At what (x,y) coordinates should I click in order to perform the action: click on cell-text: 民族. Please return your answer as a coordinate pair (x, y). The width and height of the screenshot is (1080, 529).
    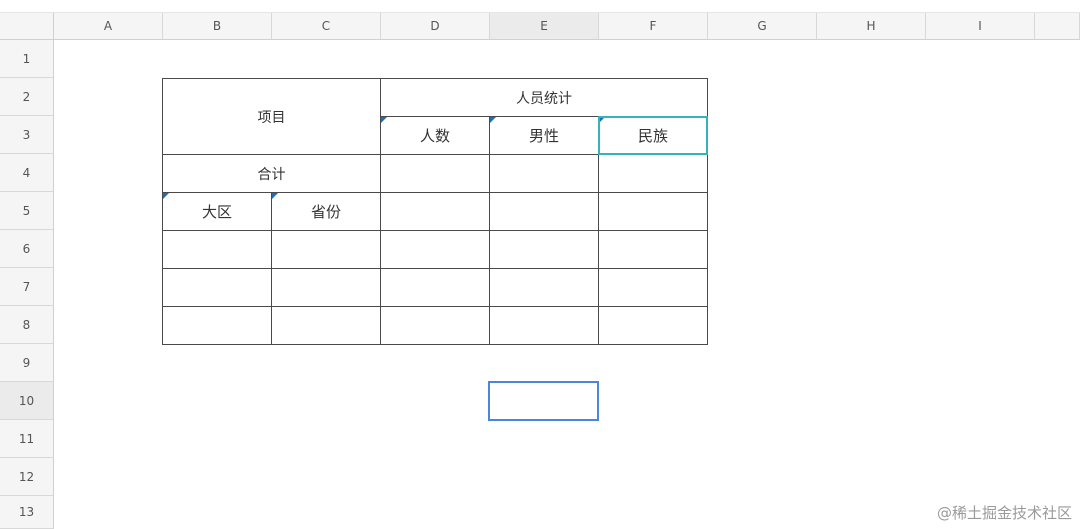
    Looking at the image, I should click on (652, 136).